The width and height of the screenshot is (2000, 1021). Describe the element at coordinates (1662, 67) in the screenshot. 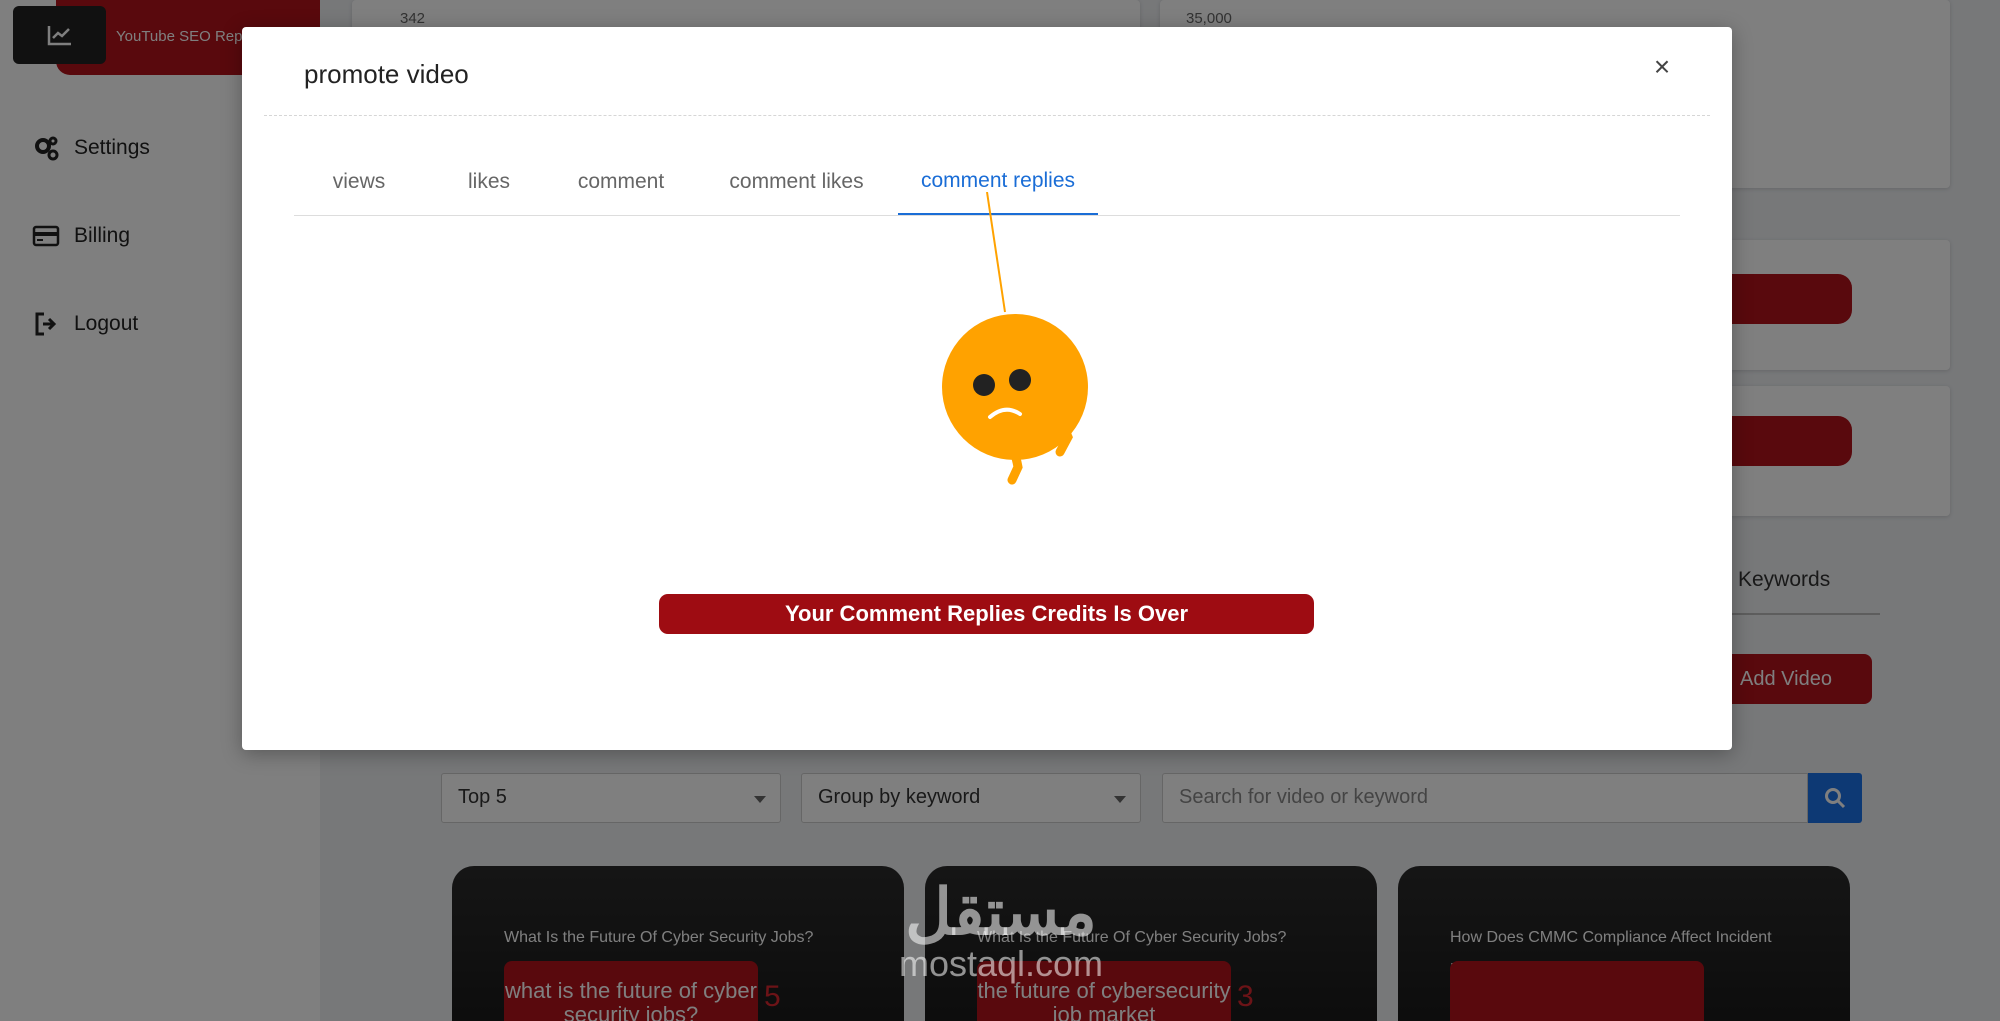

I see `close-button: ×` at that location.